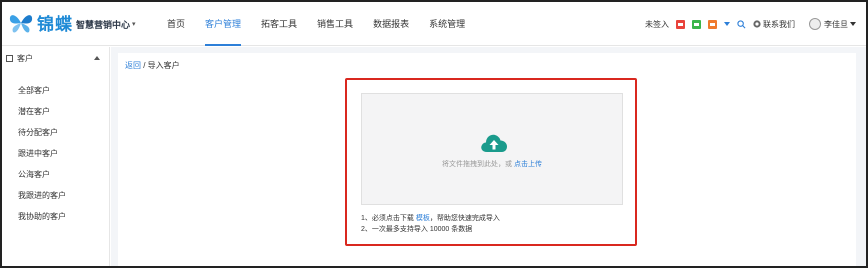 The image size is (868, 268). Describe the element at coordinates (478, 164) in the screenshot. I see `drop-hint-text: 将文件拖拽到此处，或` at that location.